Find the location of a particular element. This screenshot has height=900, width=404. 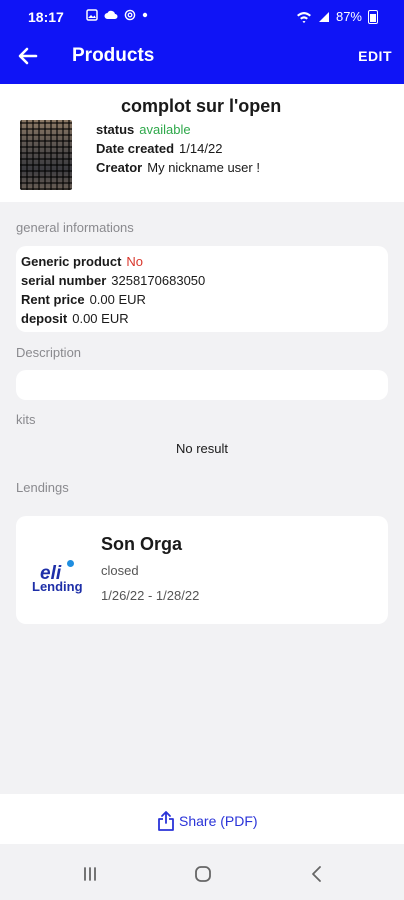

notification-icons is located at coordinates (117, 15).